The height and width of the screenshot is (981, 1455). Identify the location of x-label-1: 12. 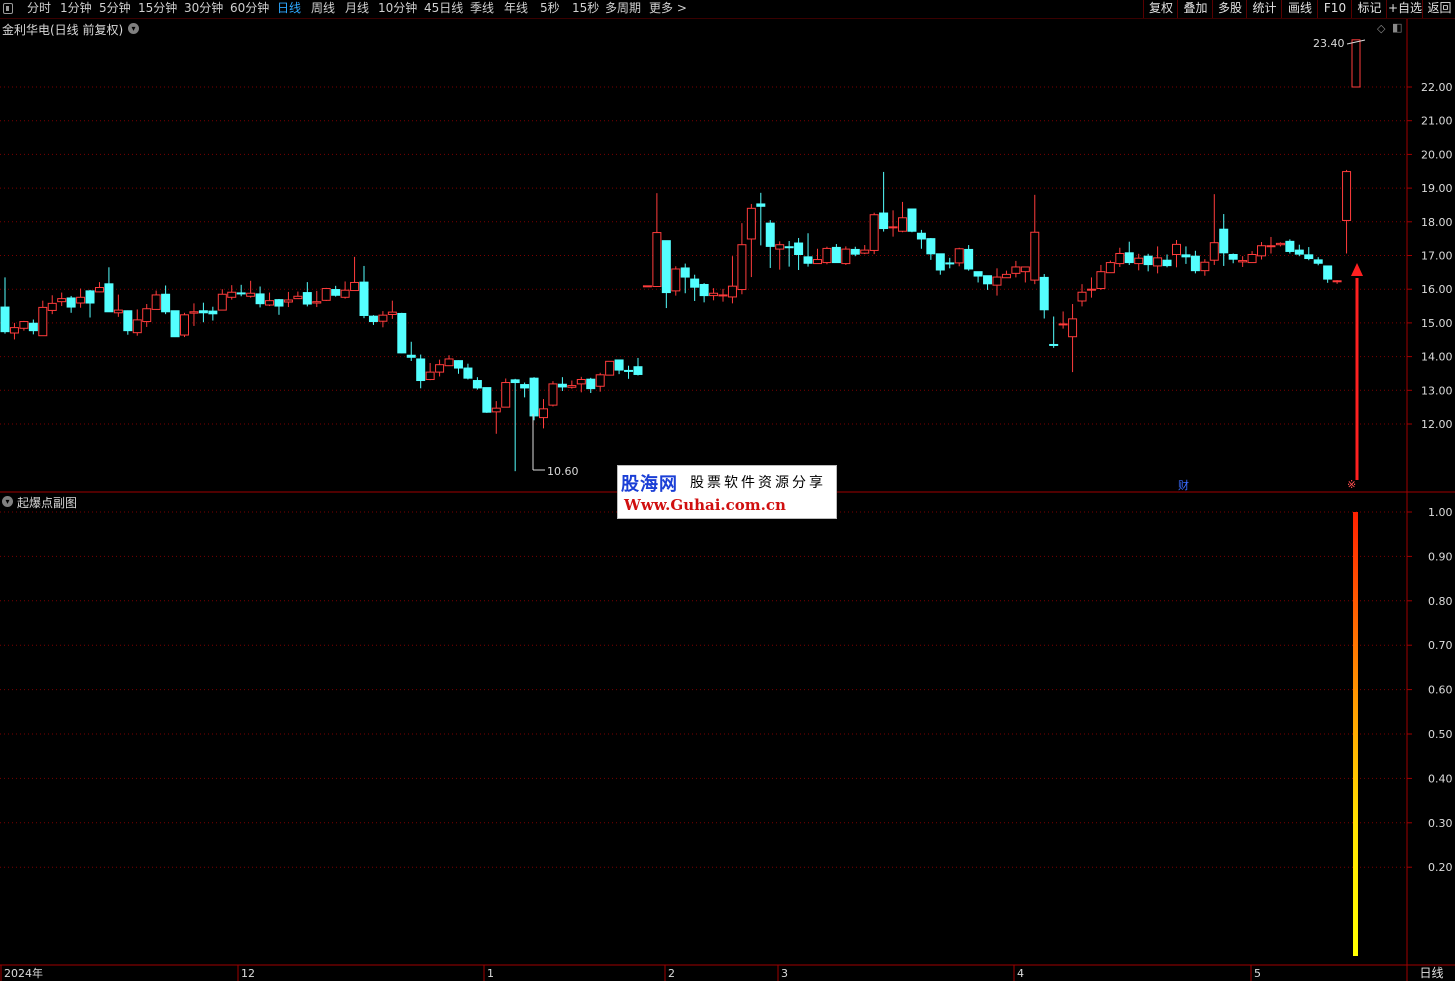
(248, 973).